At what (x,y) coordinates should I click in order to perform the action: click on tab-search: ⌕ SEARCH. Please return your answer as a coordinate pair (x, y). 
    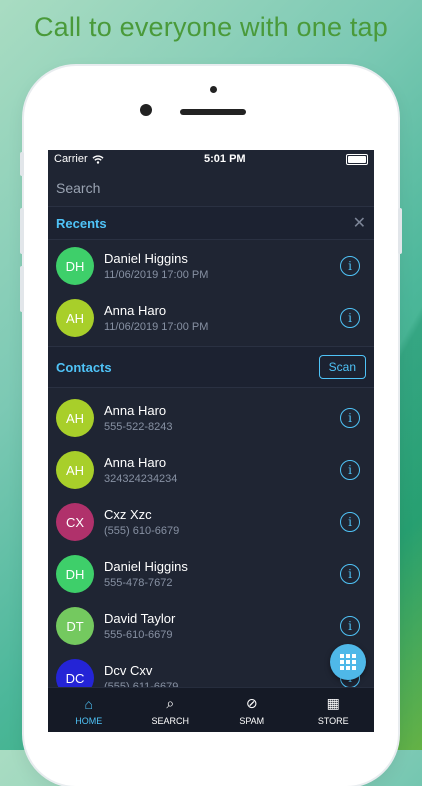
    Looking at the image, I should click on (171, 710).